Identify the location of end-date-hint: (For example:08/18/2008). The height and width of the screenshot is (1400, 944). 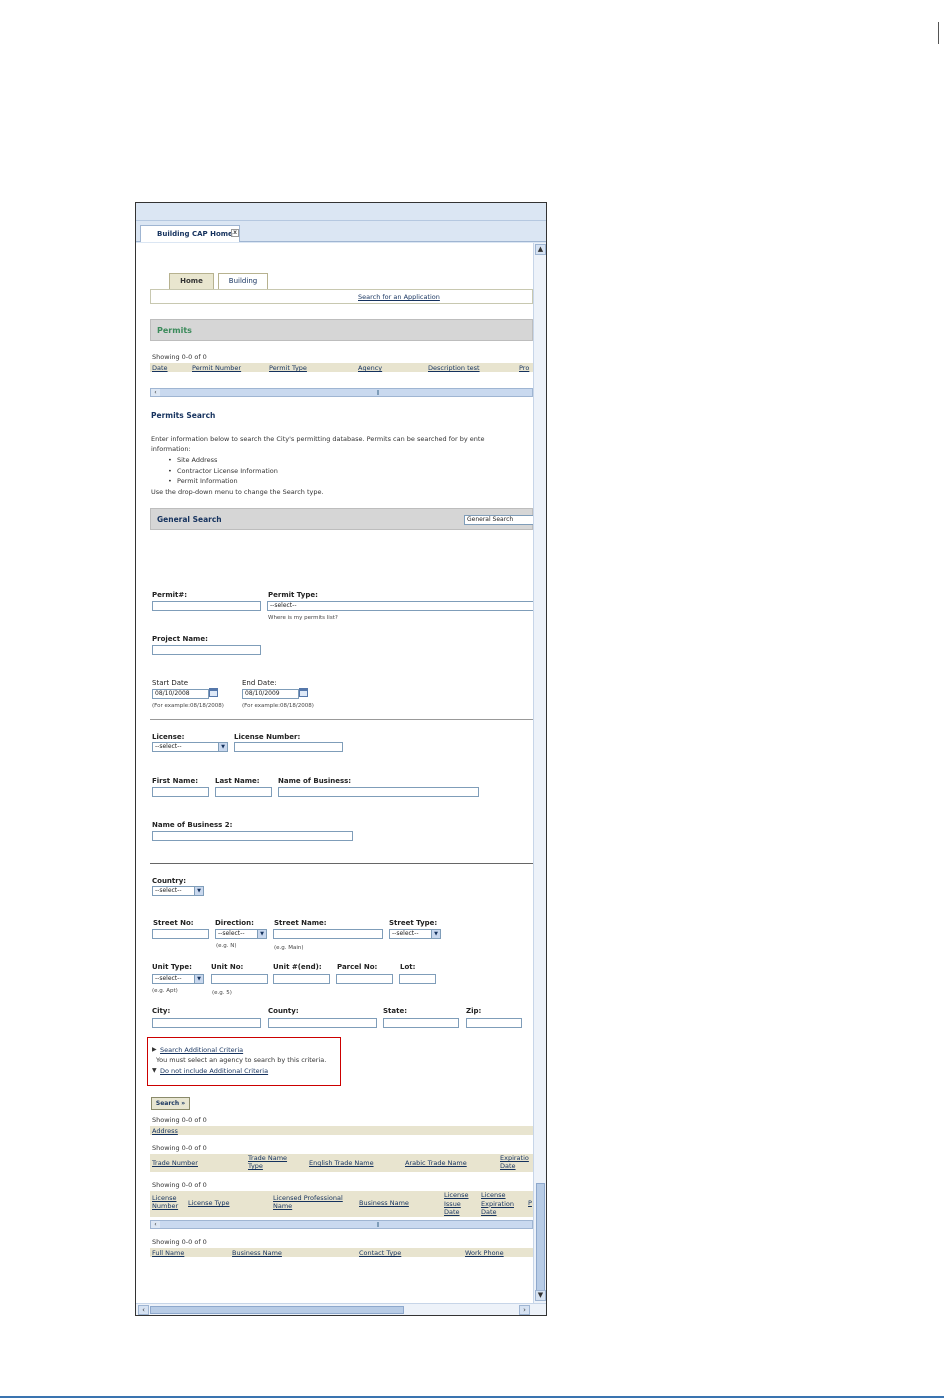
(278, 706).